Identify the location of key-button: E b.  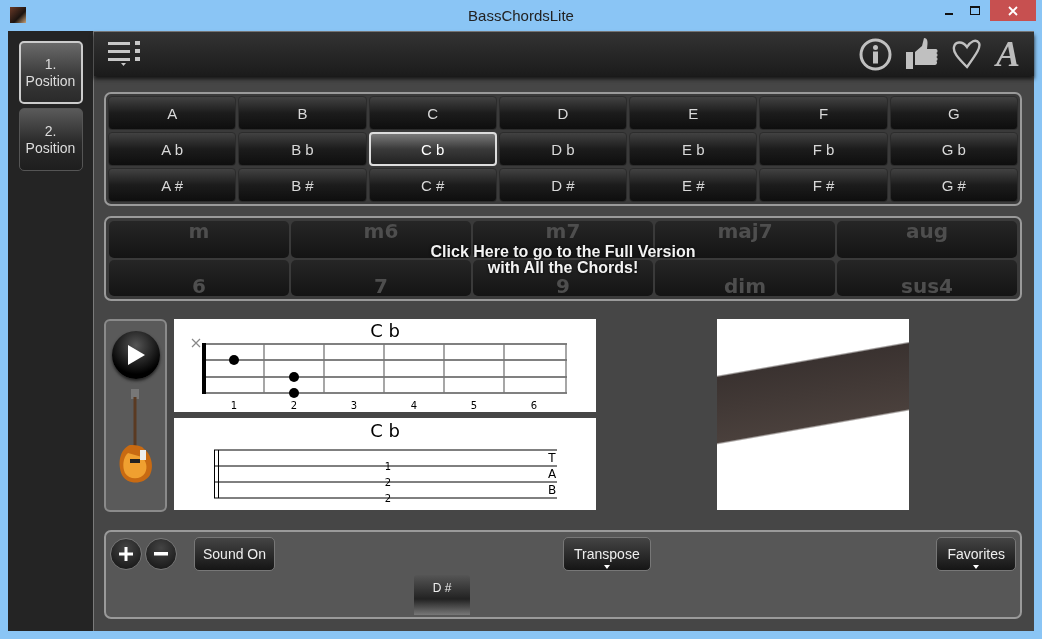
(693, 149).